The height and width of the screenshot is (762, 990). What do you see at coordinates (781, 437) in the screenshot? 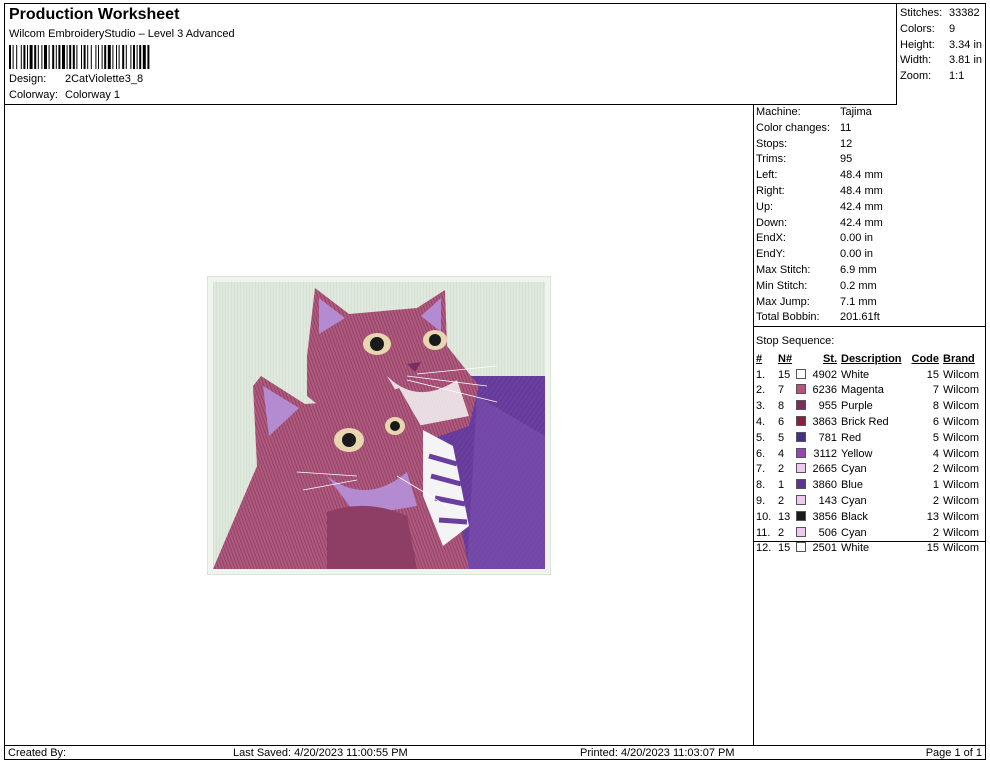
I see `needle-number: 5` at bounding box center [781, 437].